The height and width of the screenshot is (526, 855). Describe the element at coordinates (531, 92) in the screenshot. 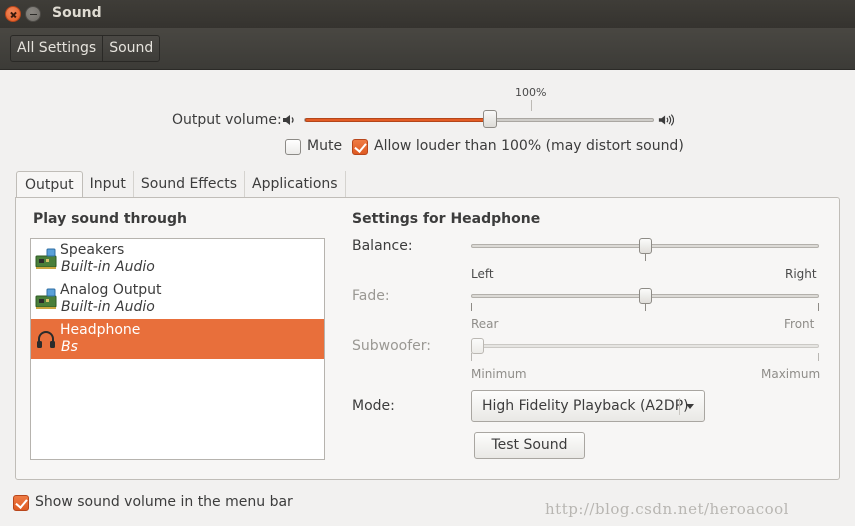

I see `volume-100-percent-label: 100%` at that location.